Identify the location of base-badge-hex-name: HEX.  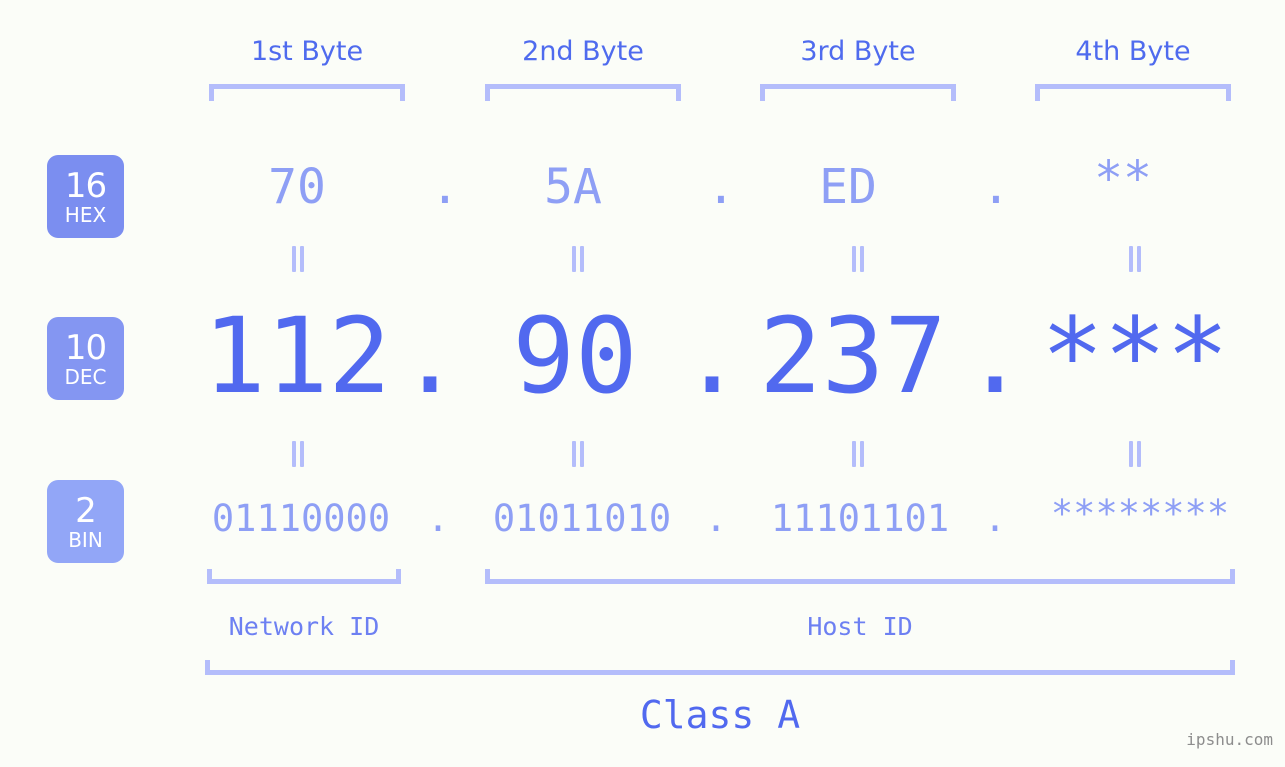
(85, 214).